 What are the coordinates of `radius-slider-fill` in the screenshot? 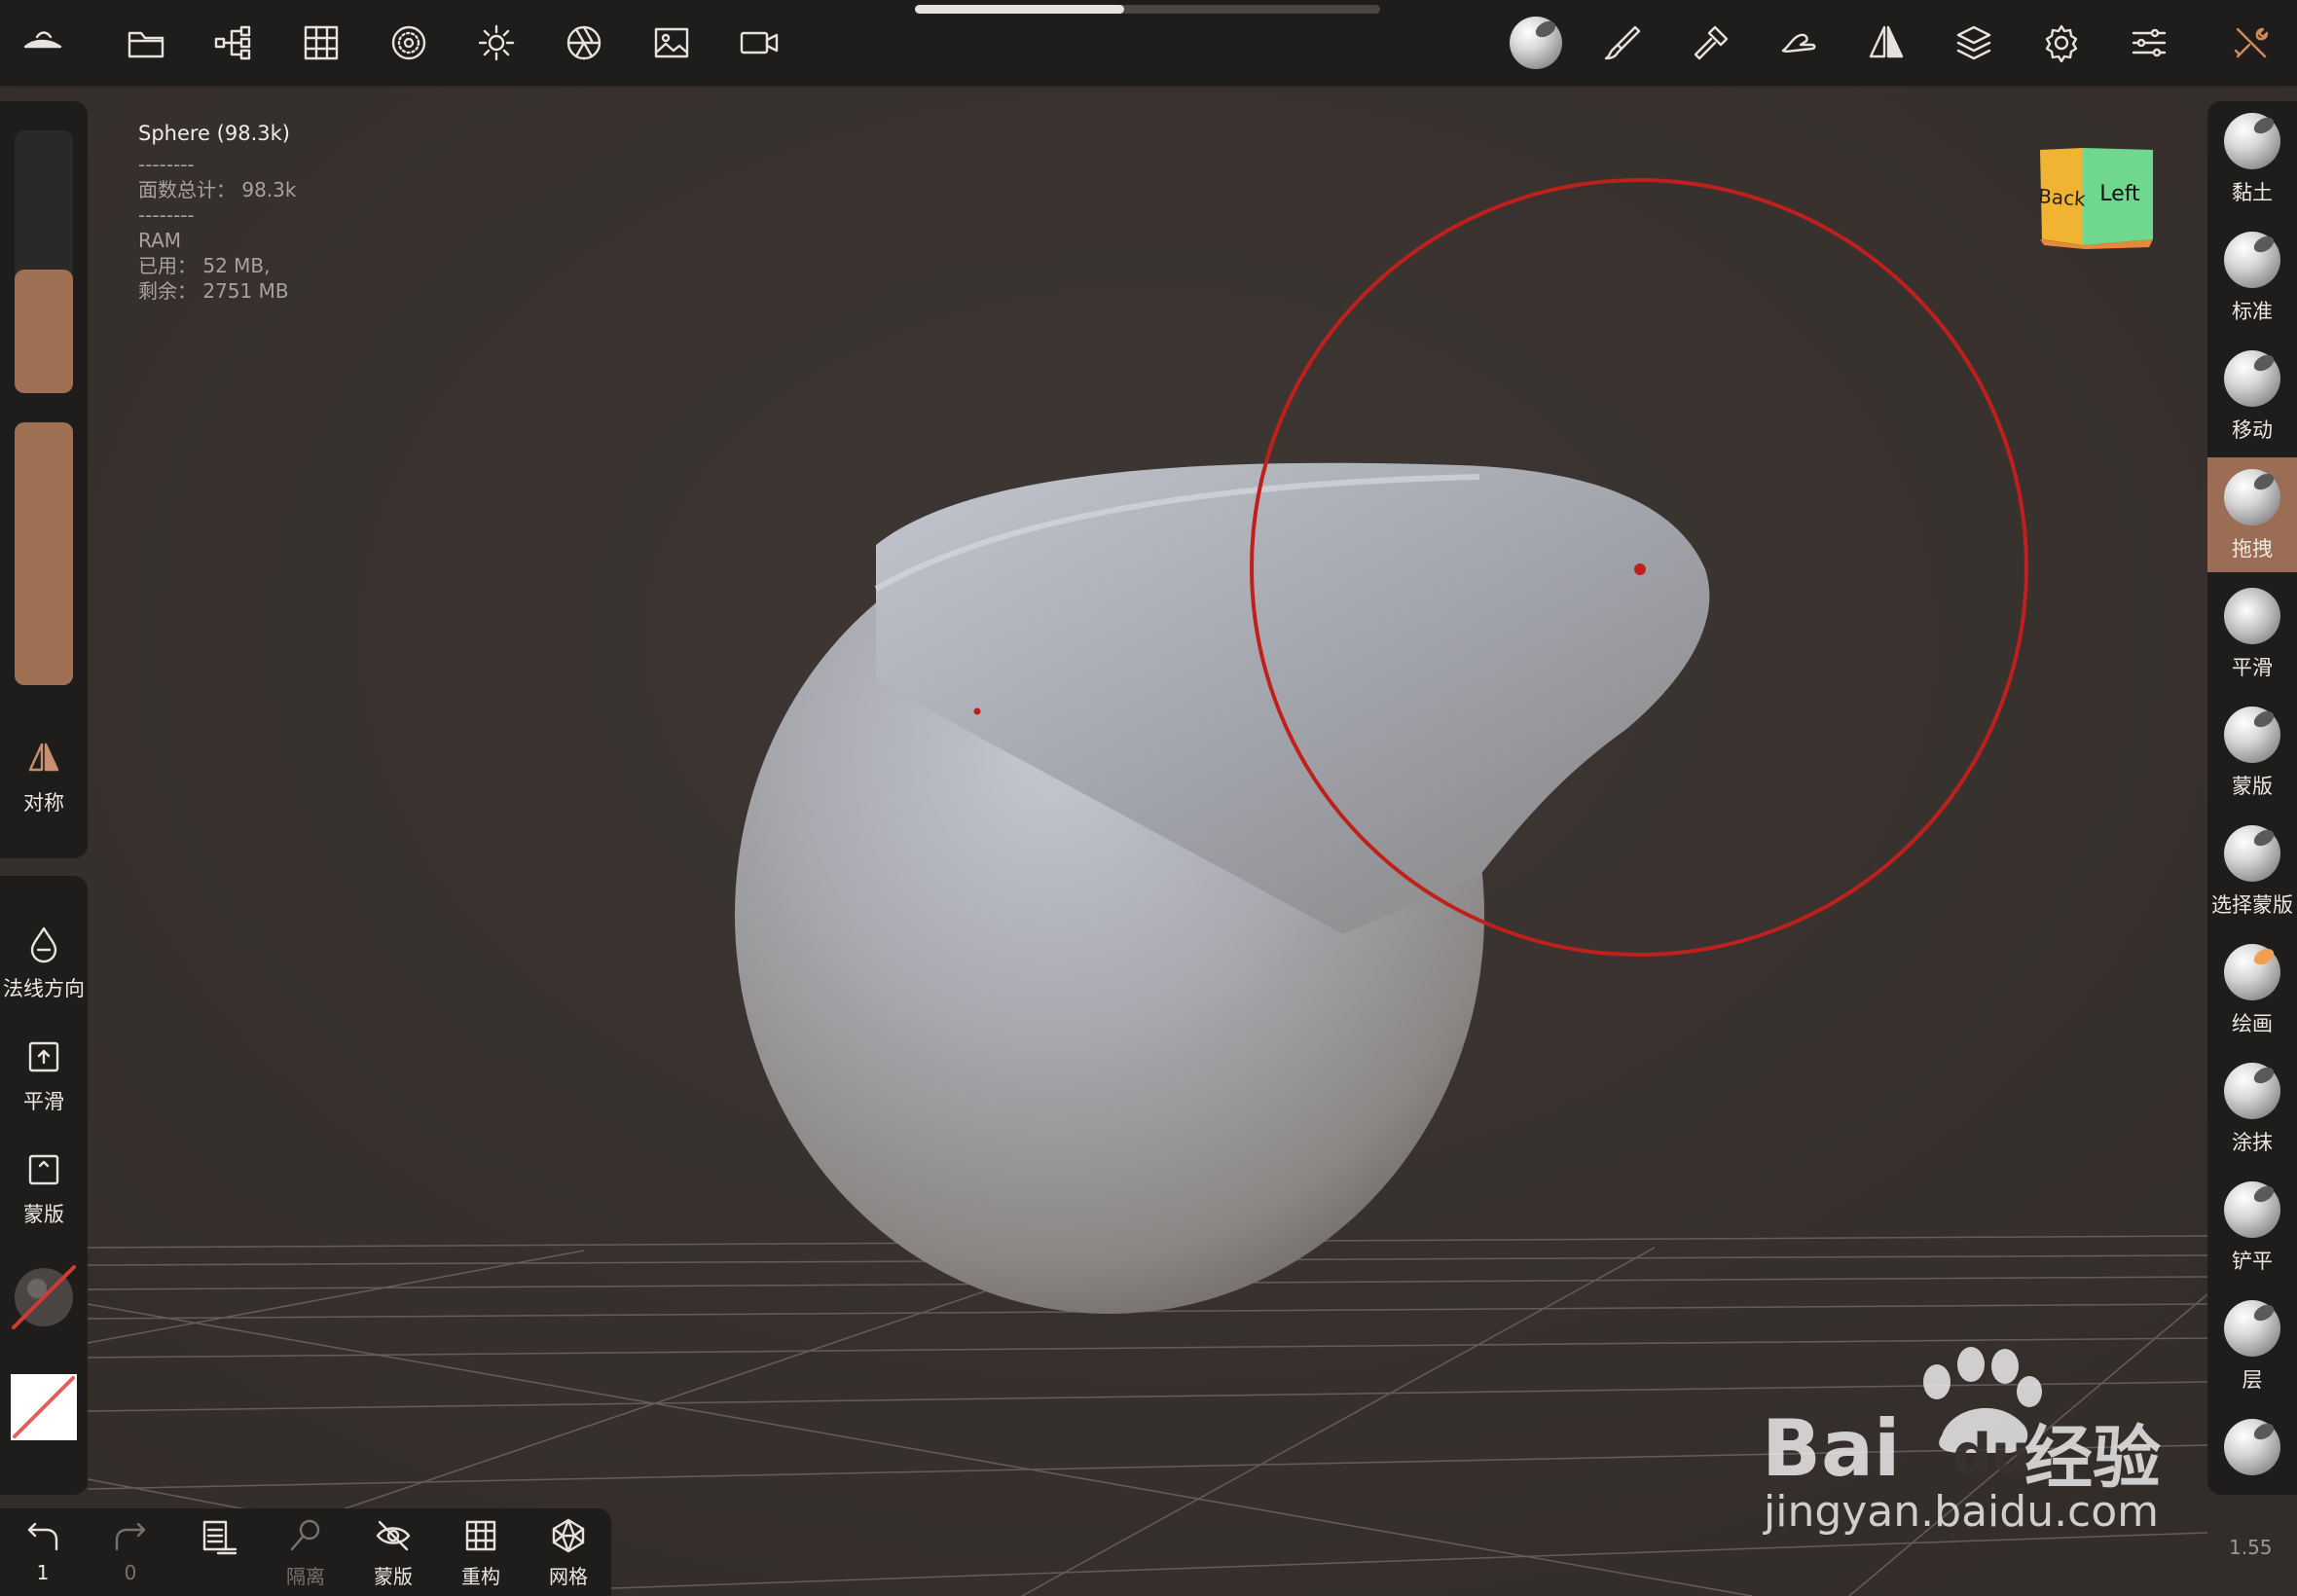 It's located at (44, 331).